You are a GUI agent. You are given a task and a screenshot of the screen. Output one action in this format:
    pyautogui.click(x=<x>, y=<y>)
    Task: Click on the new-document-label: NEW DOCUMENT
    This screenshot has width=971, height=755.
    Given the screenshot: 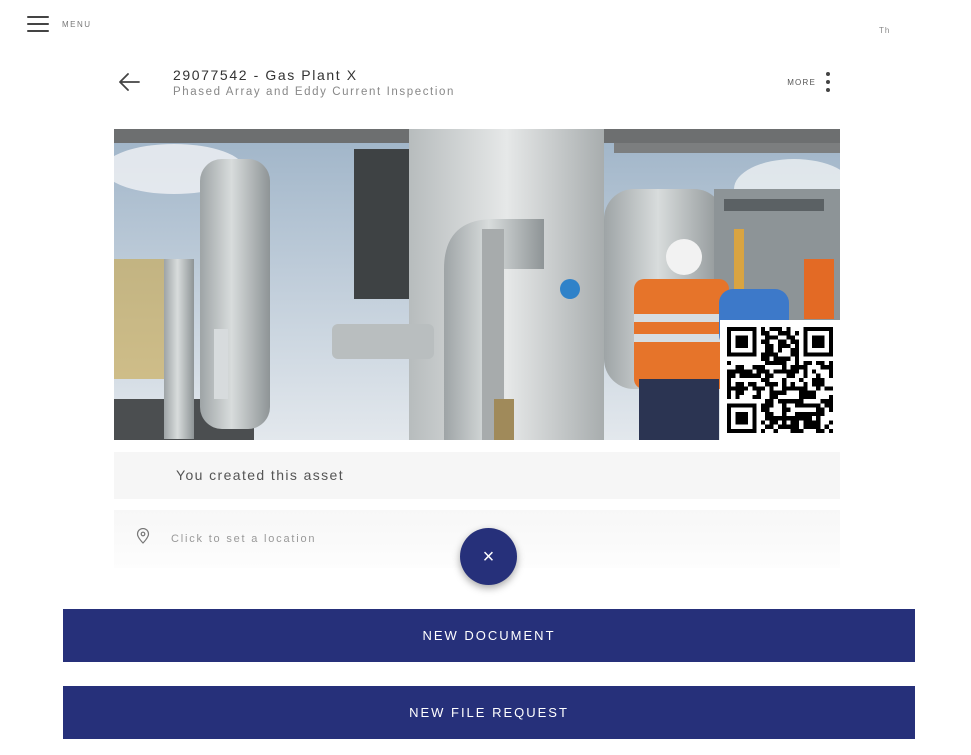 What is the action you would take?
    pyautogui.click(x=489, y=635)
    